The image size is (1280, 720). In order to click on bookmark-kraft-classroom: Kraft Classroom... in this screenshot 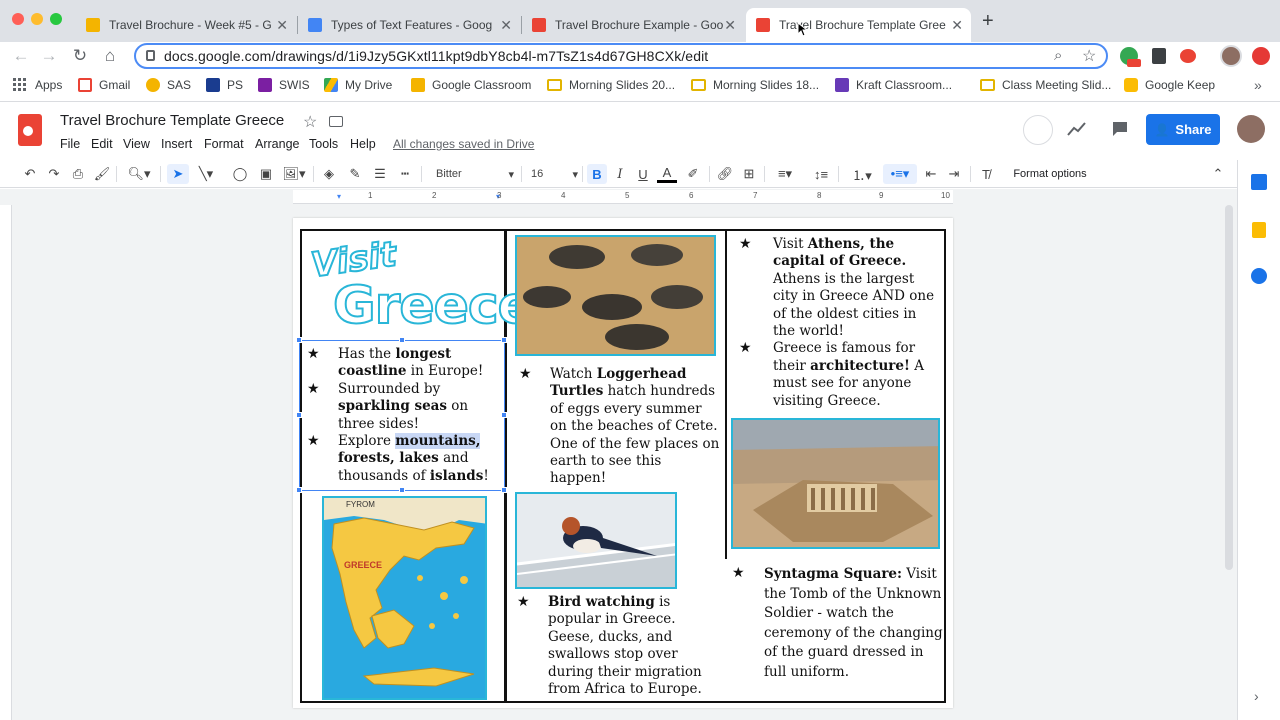, I will do `click(893, 85)`.